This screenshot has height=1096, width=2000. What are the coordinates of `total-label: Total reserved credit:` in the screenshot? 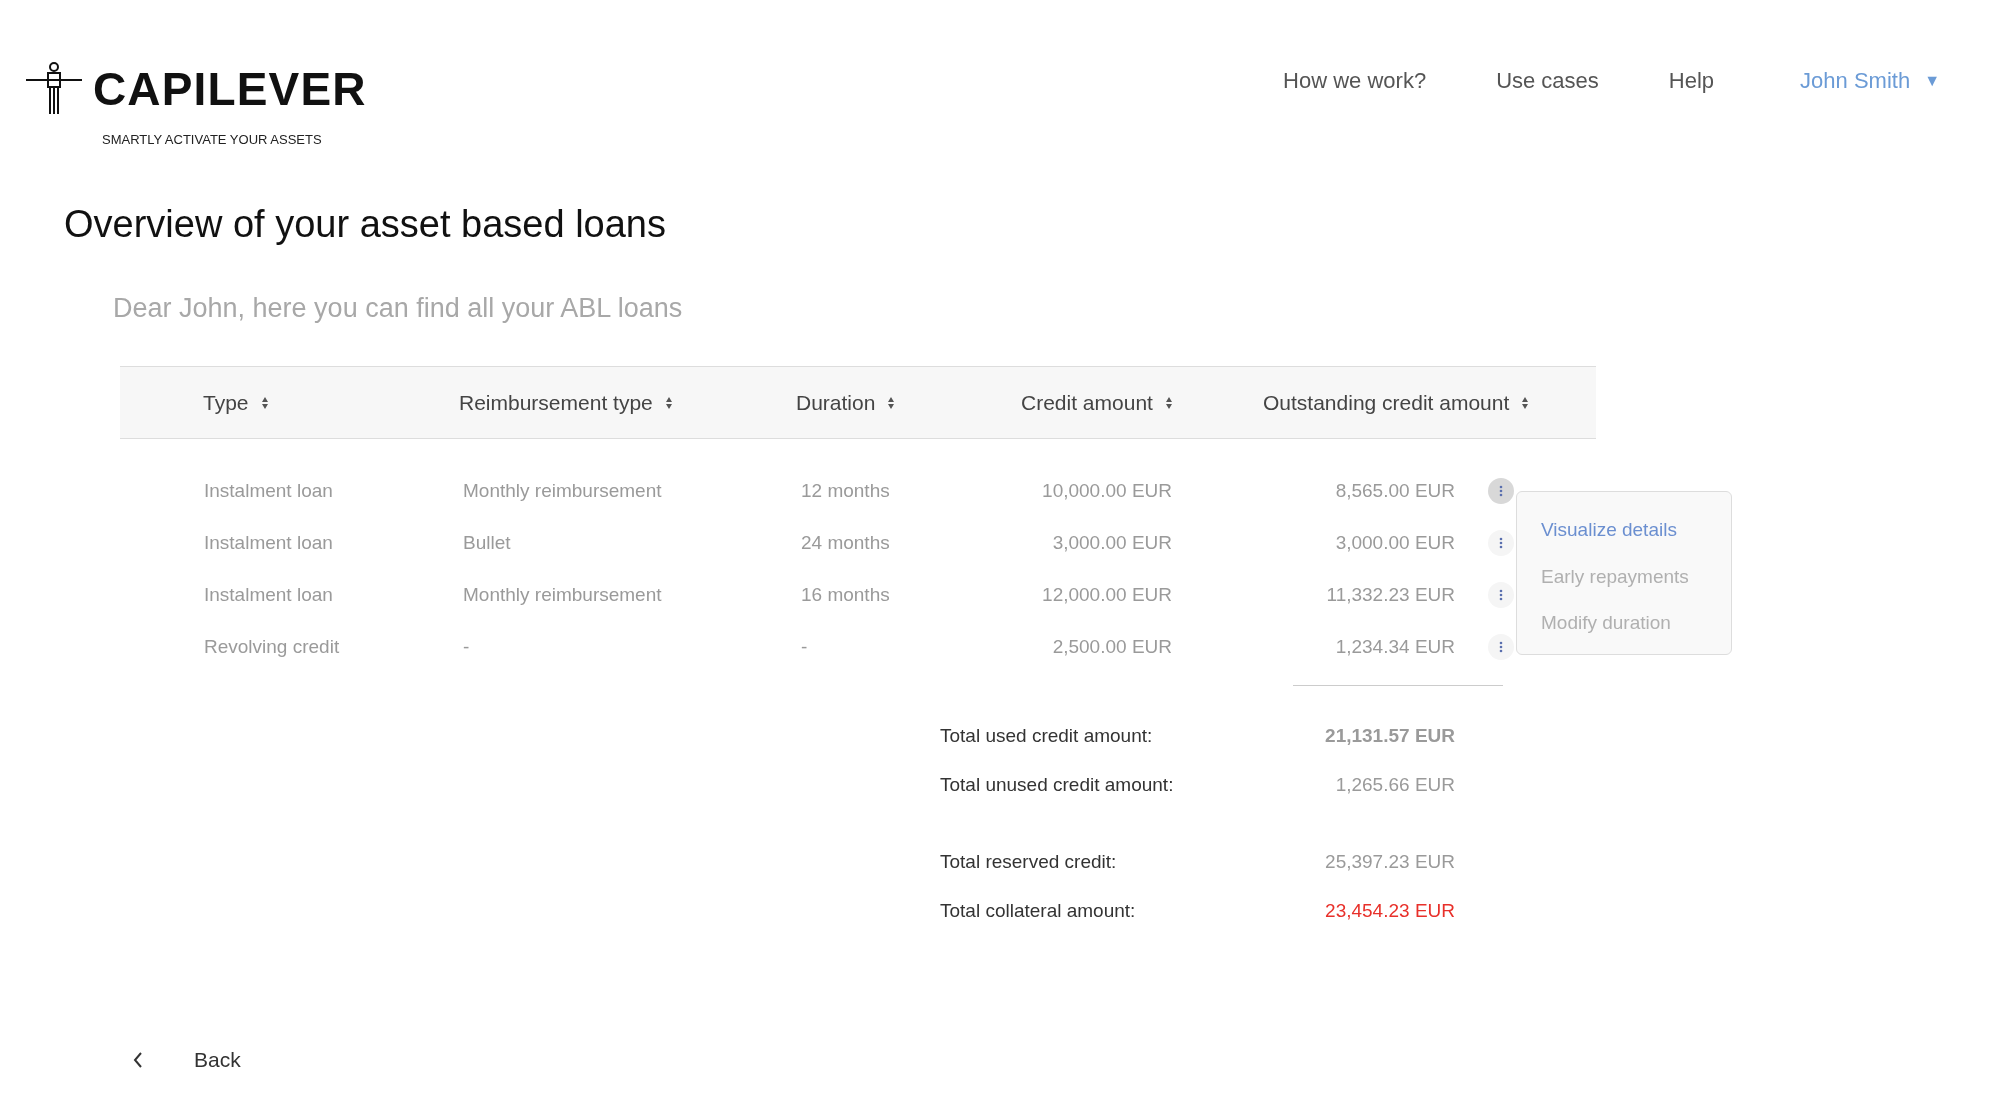 It's located at (1028, 862).